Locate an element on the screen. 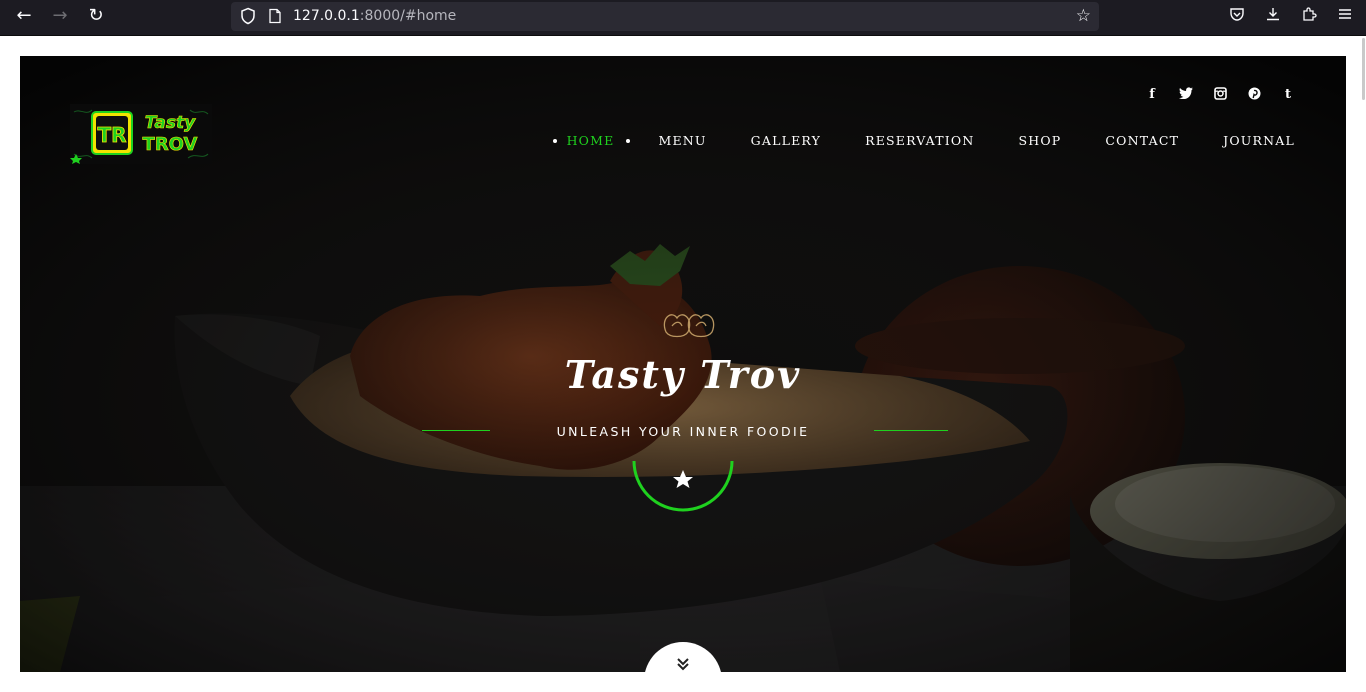  url-path: :8000/#home is located at coordinates (408, 16).